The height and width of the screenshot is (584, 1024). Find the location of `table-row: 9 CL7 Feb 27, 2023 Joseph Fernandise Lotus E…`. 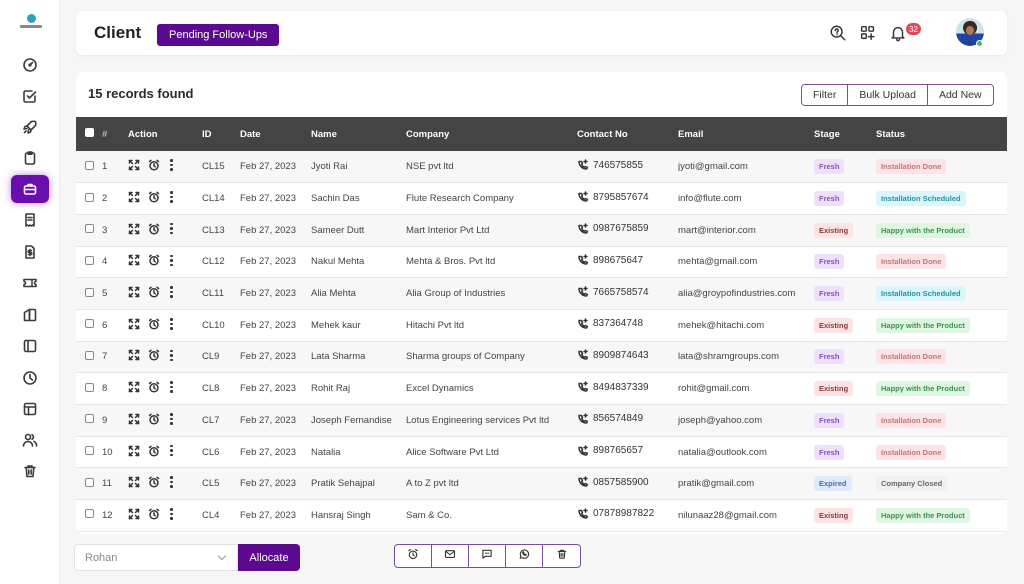

table-row: 9 CL7 Feb 27, 2023 Joseph Fernandise Lotus E… is located at coordinates (541, 420).